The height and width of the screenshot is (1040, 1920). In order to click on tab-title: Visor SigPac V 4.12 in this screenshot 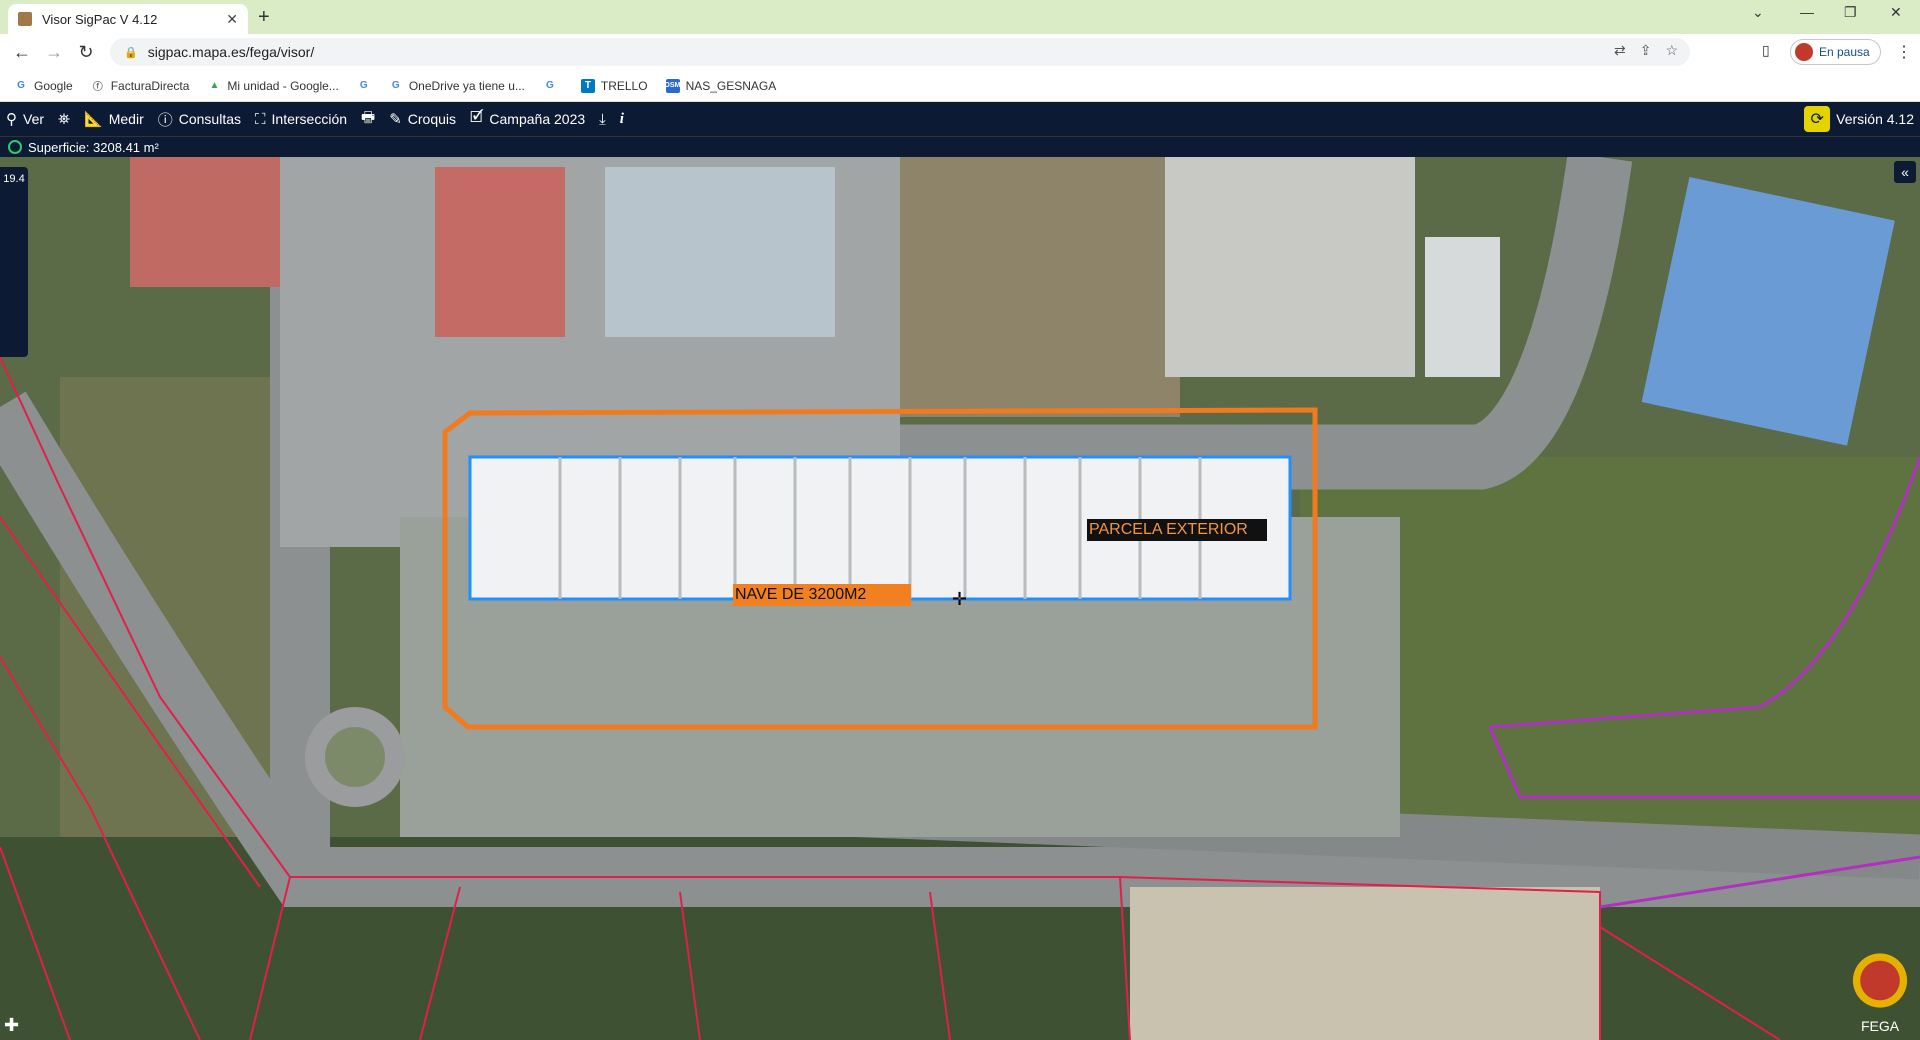, I will do `click(100, 19)`.